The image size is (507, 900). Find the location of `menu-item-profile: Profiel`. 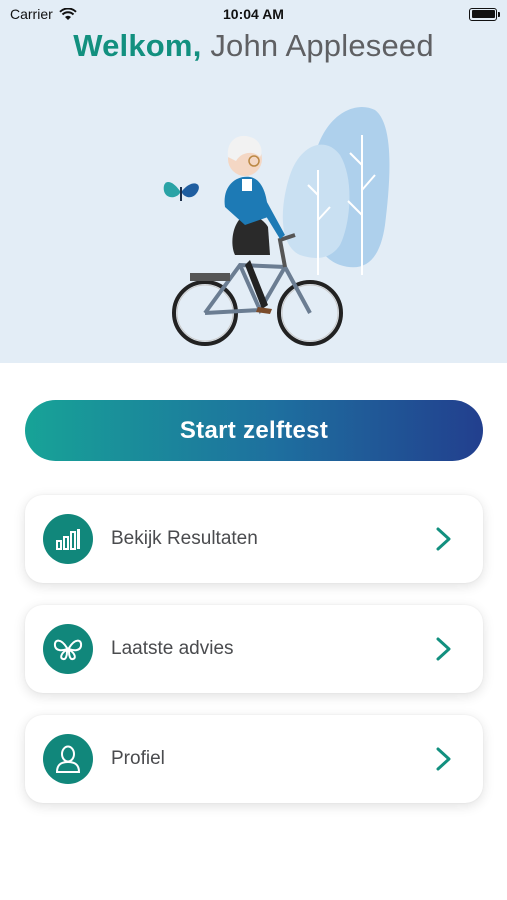

menu-item-profile: Profiel is located at coordinates (254, 759).